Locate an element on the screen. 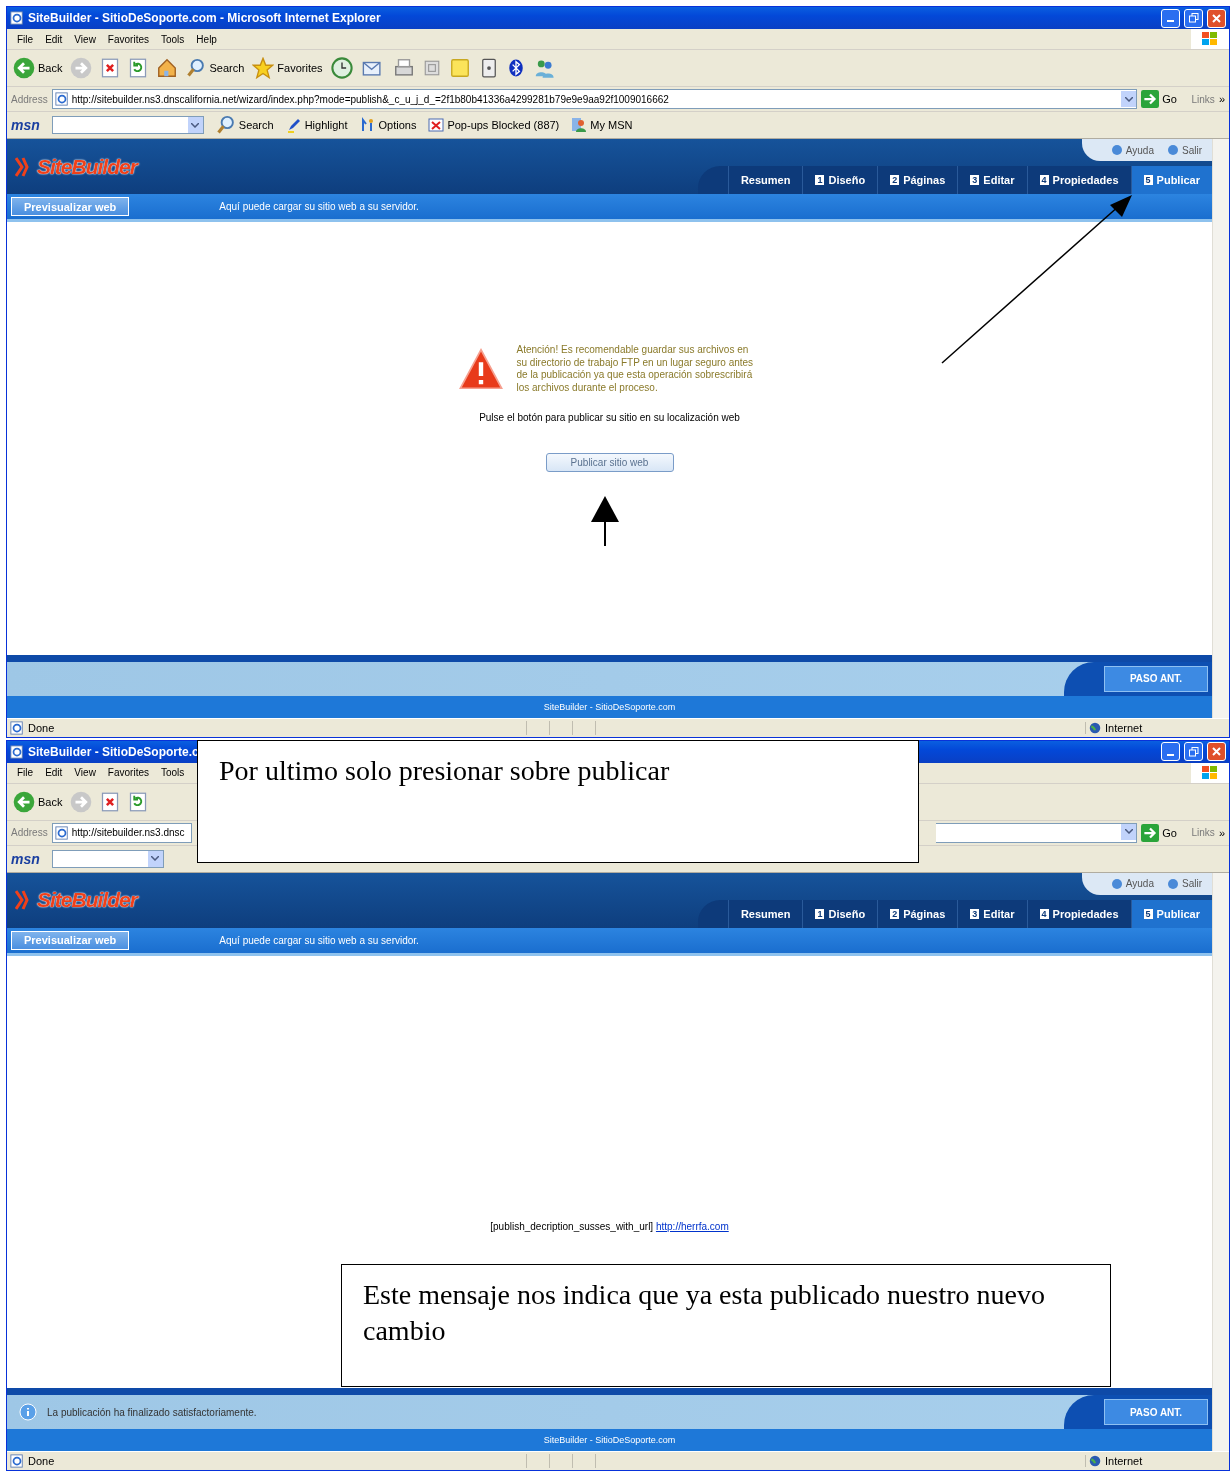 The image size is (1232, 1471). person-icon is located at coordinates (579, 125).